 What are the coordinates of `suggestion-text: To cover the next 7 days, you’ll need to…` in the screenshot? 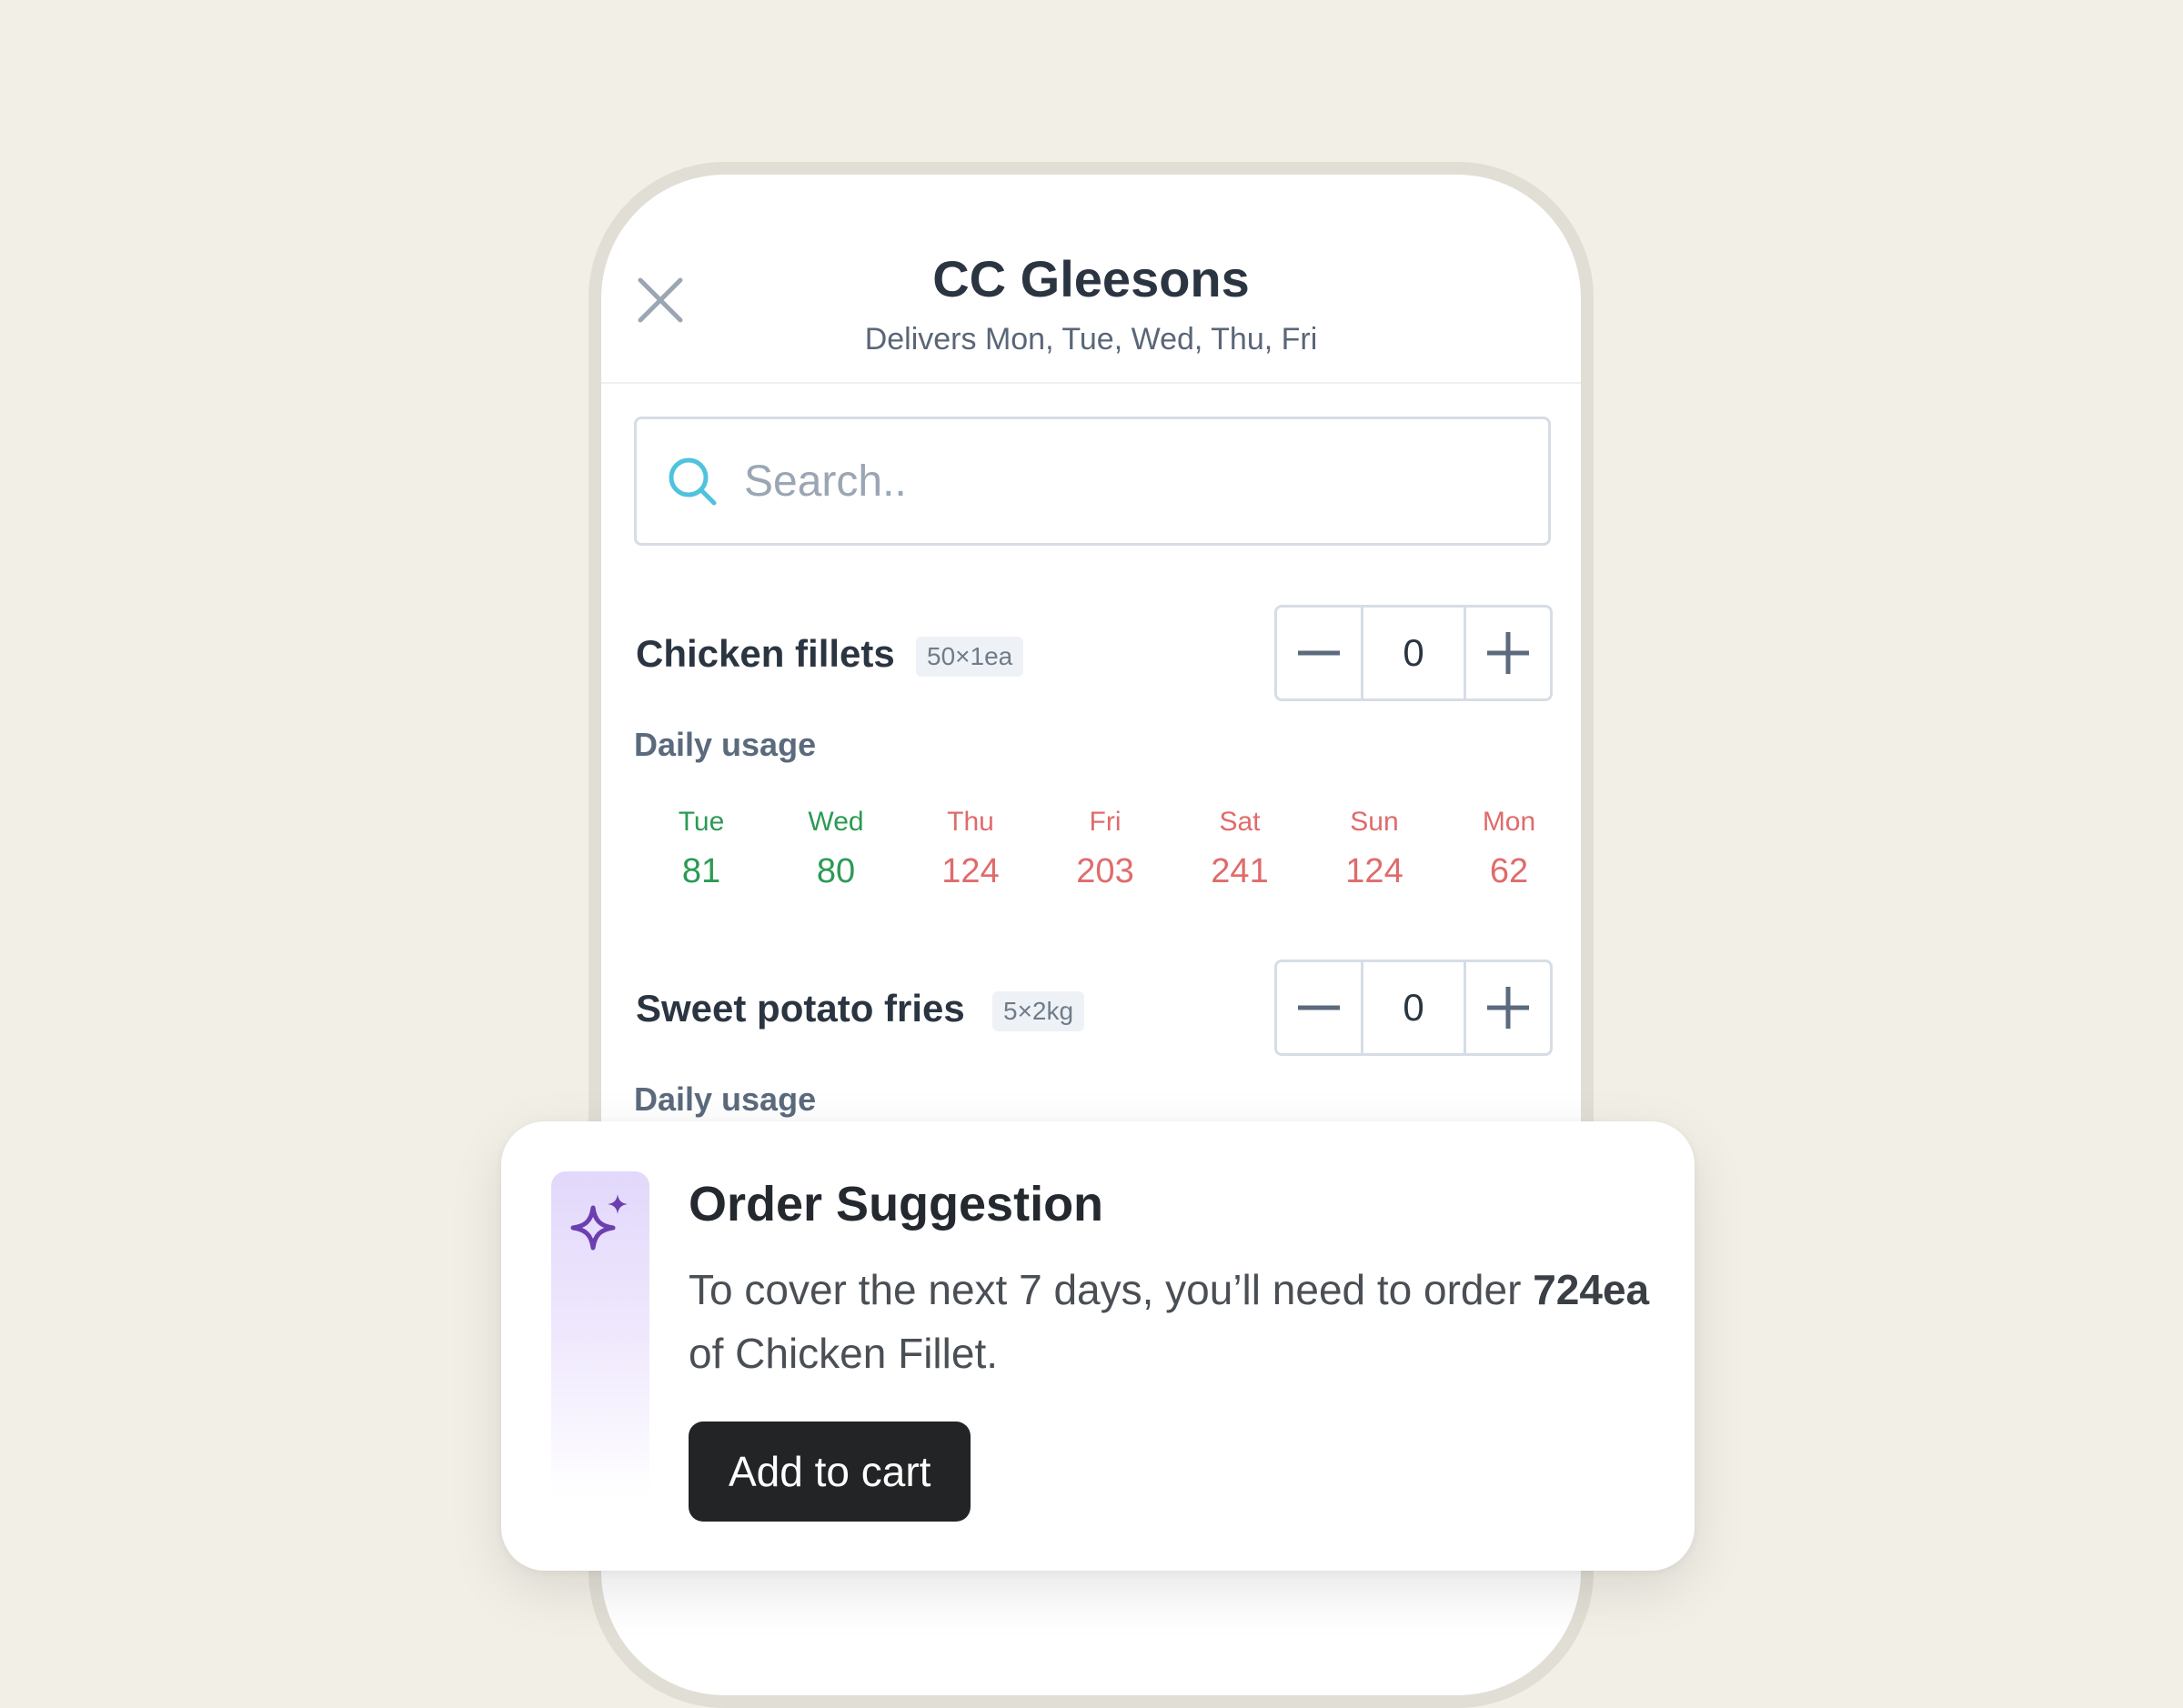 It's located at (1171, 1321).